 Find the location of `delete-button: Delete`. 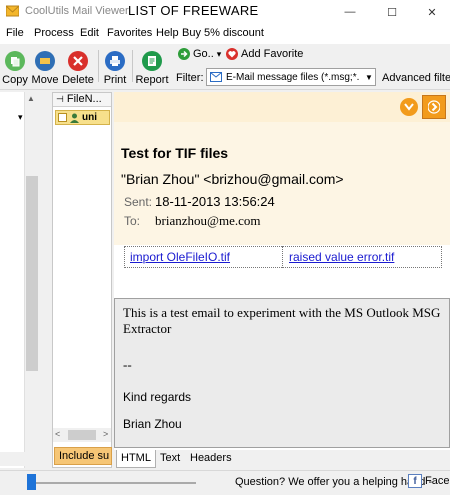

delete-button: Delete is located at coordinates (78, 67).